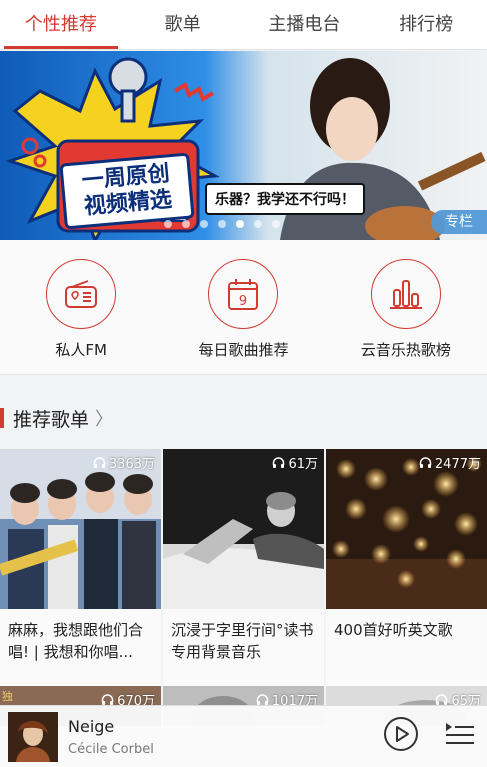  Describe the element at coordinates (426, 24) in the screenshot. I see `tab-charts: 排行榜` at that location.